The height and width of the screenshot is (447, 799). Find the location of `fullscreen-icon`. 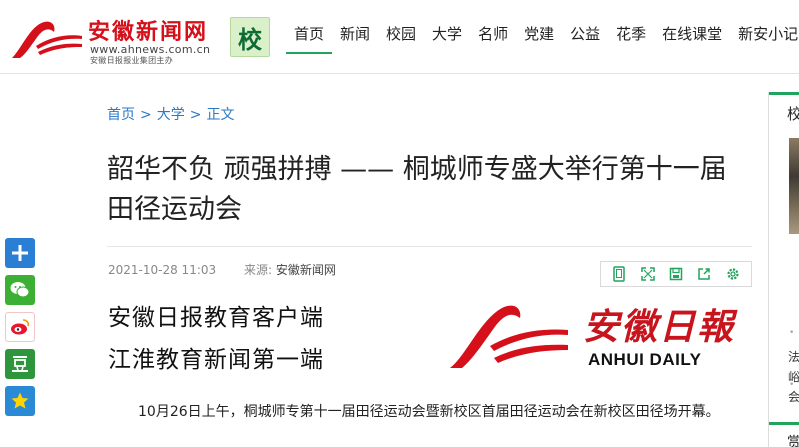

fullscreen-icon is located at coordinates (648, 274).